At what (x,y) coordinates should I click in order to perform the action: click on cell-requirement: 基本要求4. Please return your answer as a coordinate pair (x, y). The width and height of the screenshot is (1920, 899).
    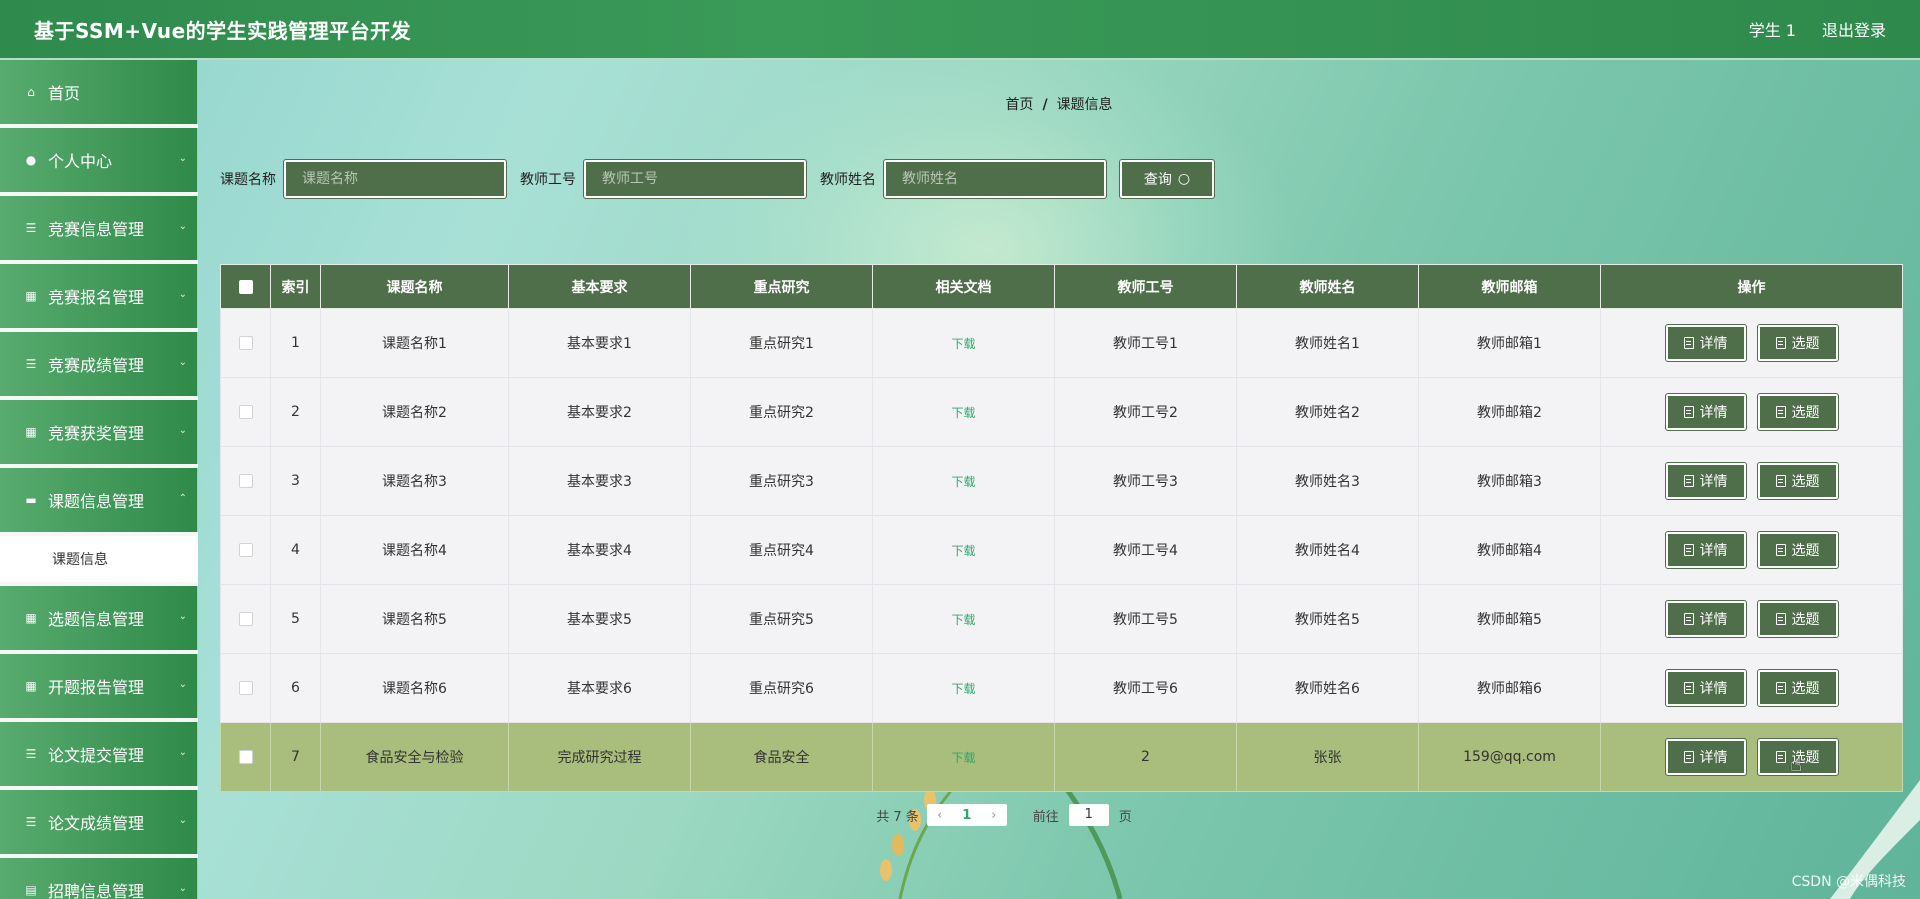
    Looking at the image, I should click on (599, 550).